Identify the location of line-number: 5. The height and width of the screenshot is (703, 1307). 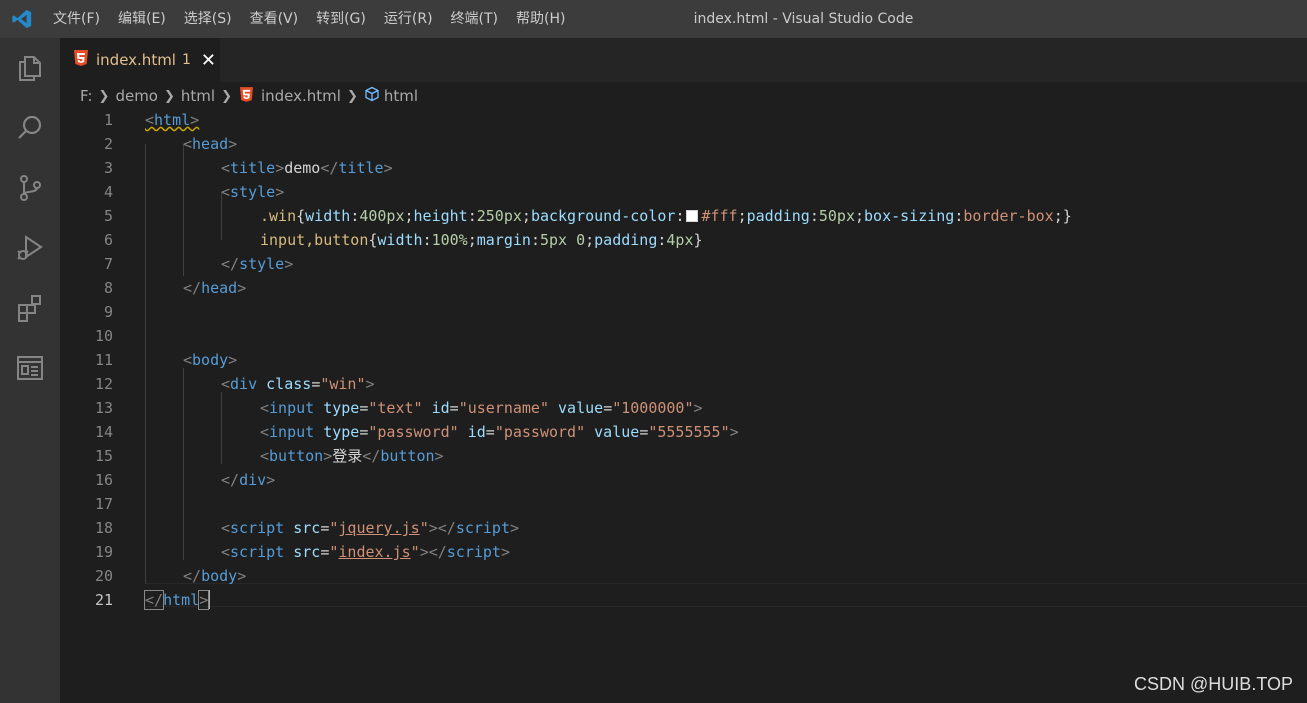
(108, 216).